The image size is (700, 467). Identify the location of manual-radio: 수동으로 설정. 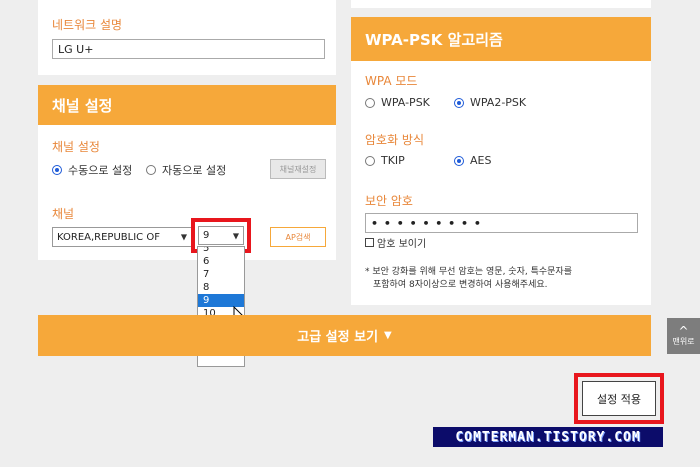
(92, 170).